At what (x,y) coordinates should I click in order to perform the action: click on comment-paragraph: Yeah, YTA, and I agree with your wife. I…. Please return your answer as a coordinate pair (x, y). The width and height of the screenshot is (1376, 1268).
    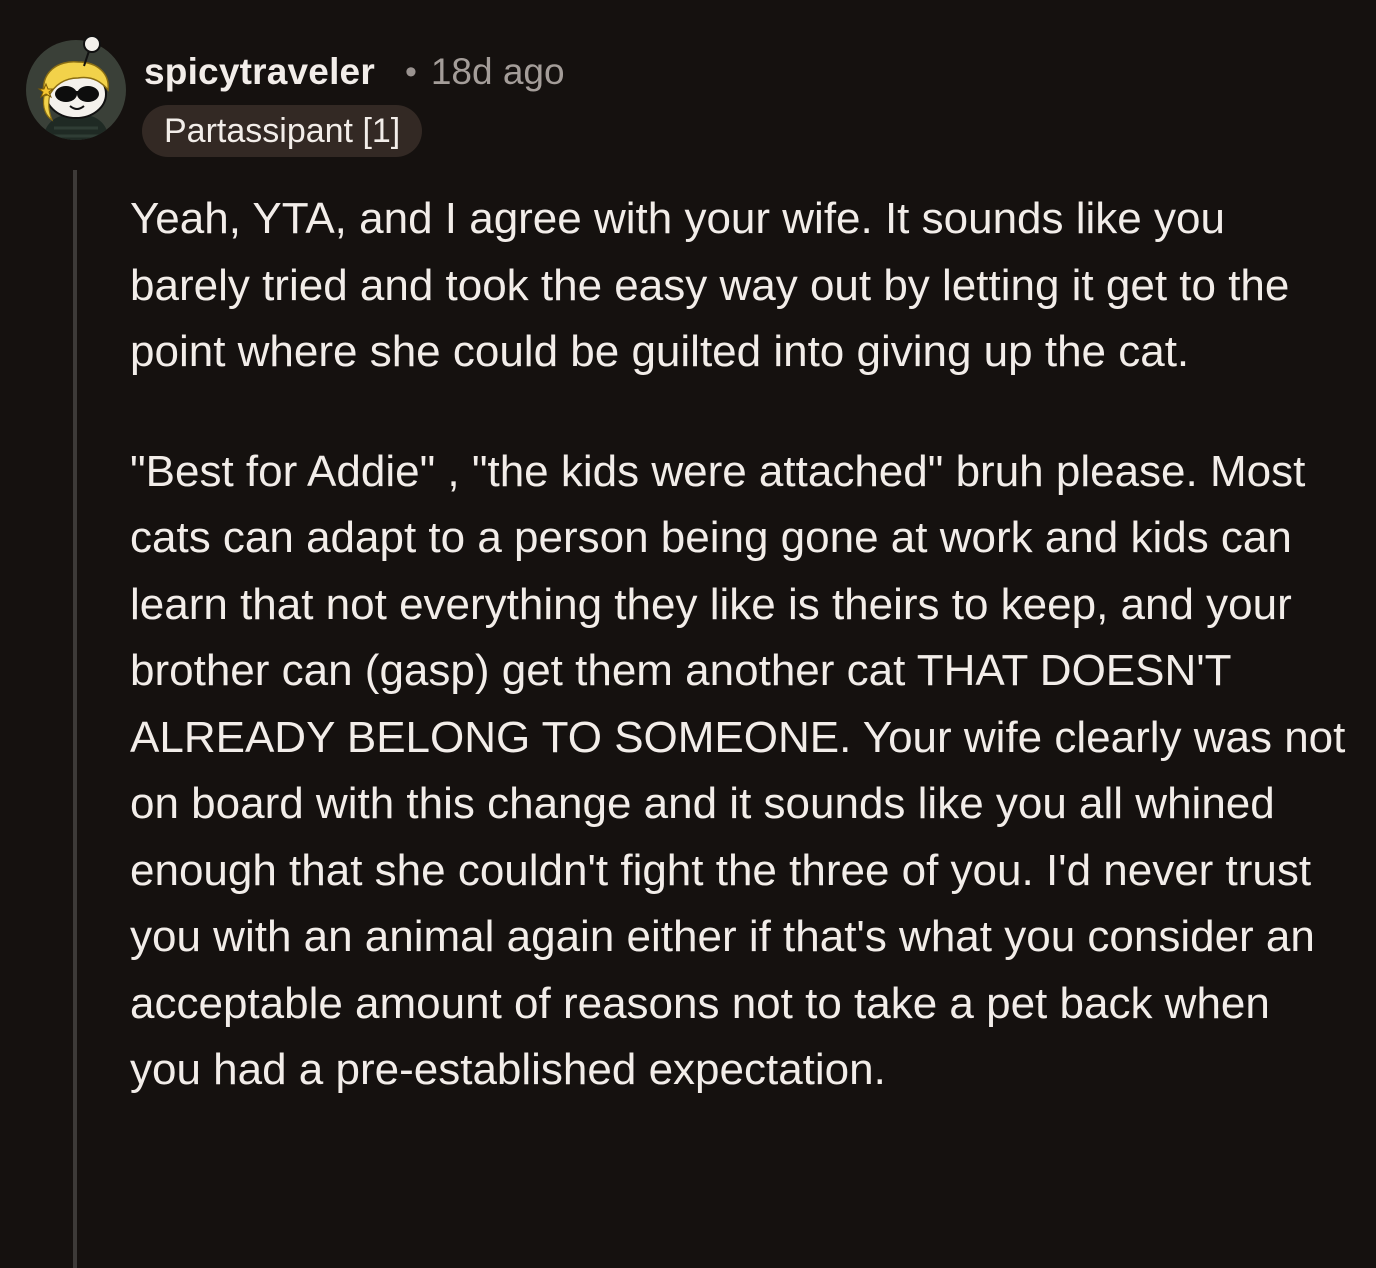
    Looking at the image, I should click on (710, 285).